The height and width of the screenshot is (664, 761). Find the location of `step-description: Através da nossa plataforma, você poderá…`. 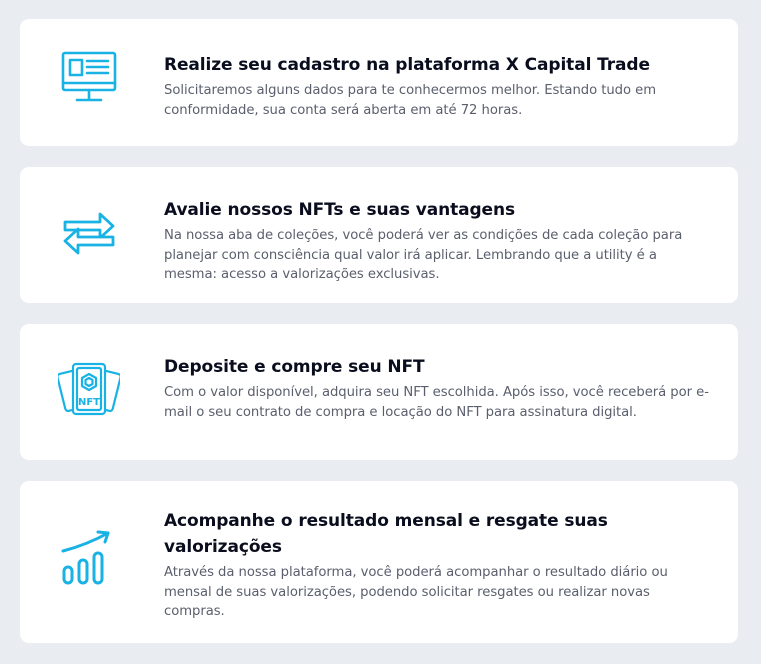

step-description: Através da nossa plataforma, você poderá… is located at coordinates (416, 592).